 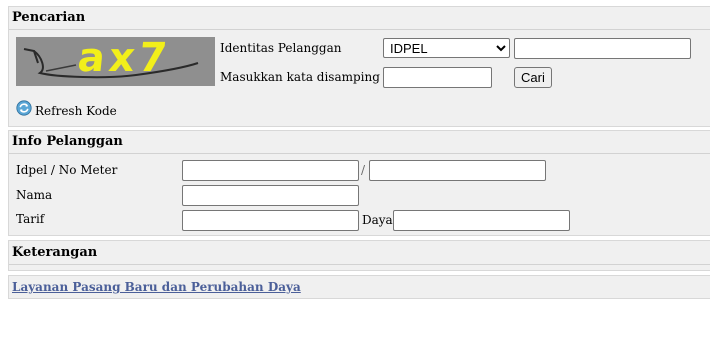 I want to click on customer-info-title: Info Pelanggan, so click(x=67, y=141).